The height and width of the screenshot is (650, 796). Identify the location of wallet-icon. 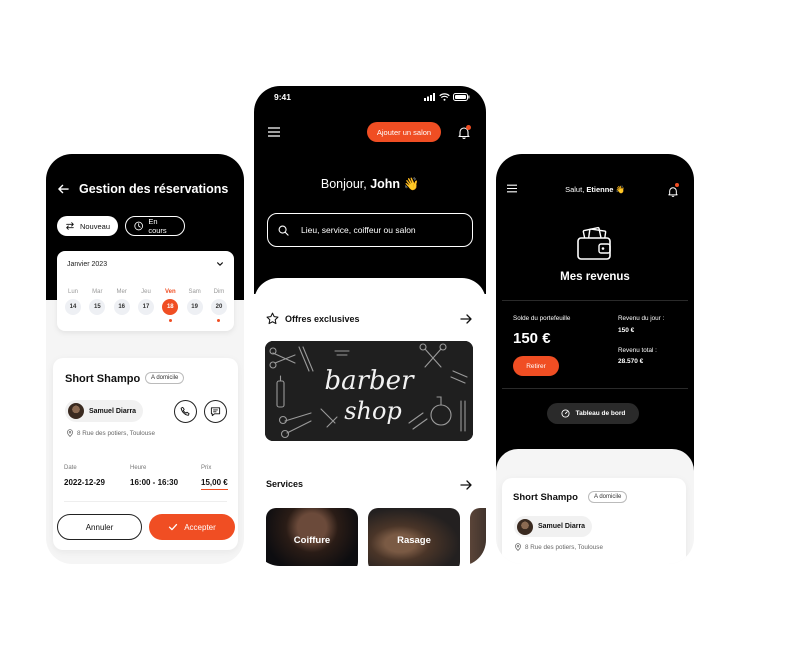
(594, 243).